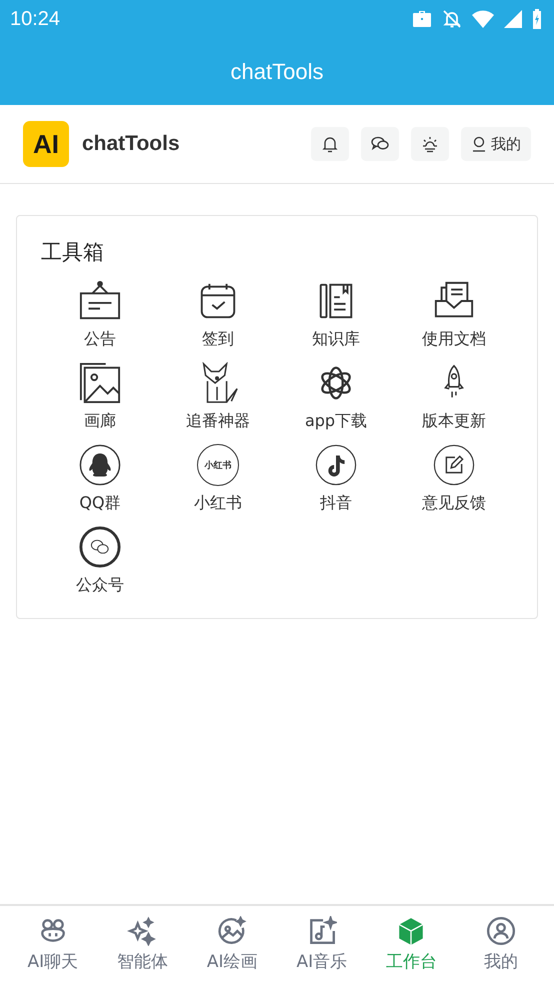 The height and width of the screenshot is (986, 554). Describe the element at coordinates (100, 421) in the screenshot. I see `tool-label: 画廊` at that location.